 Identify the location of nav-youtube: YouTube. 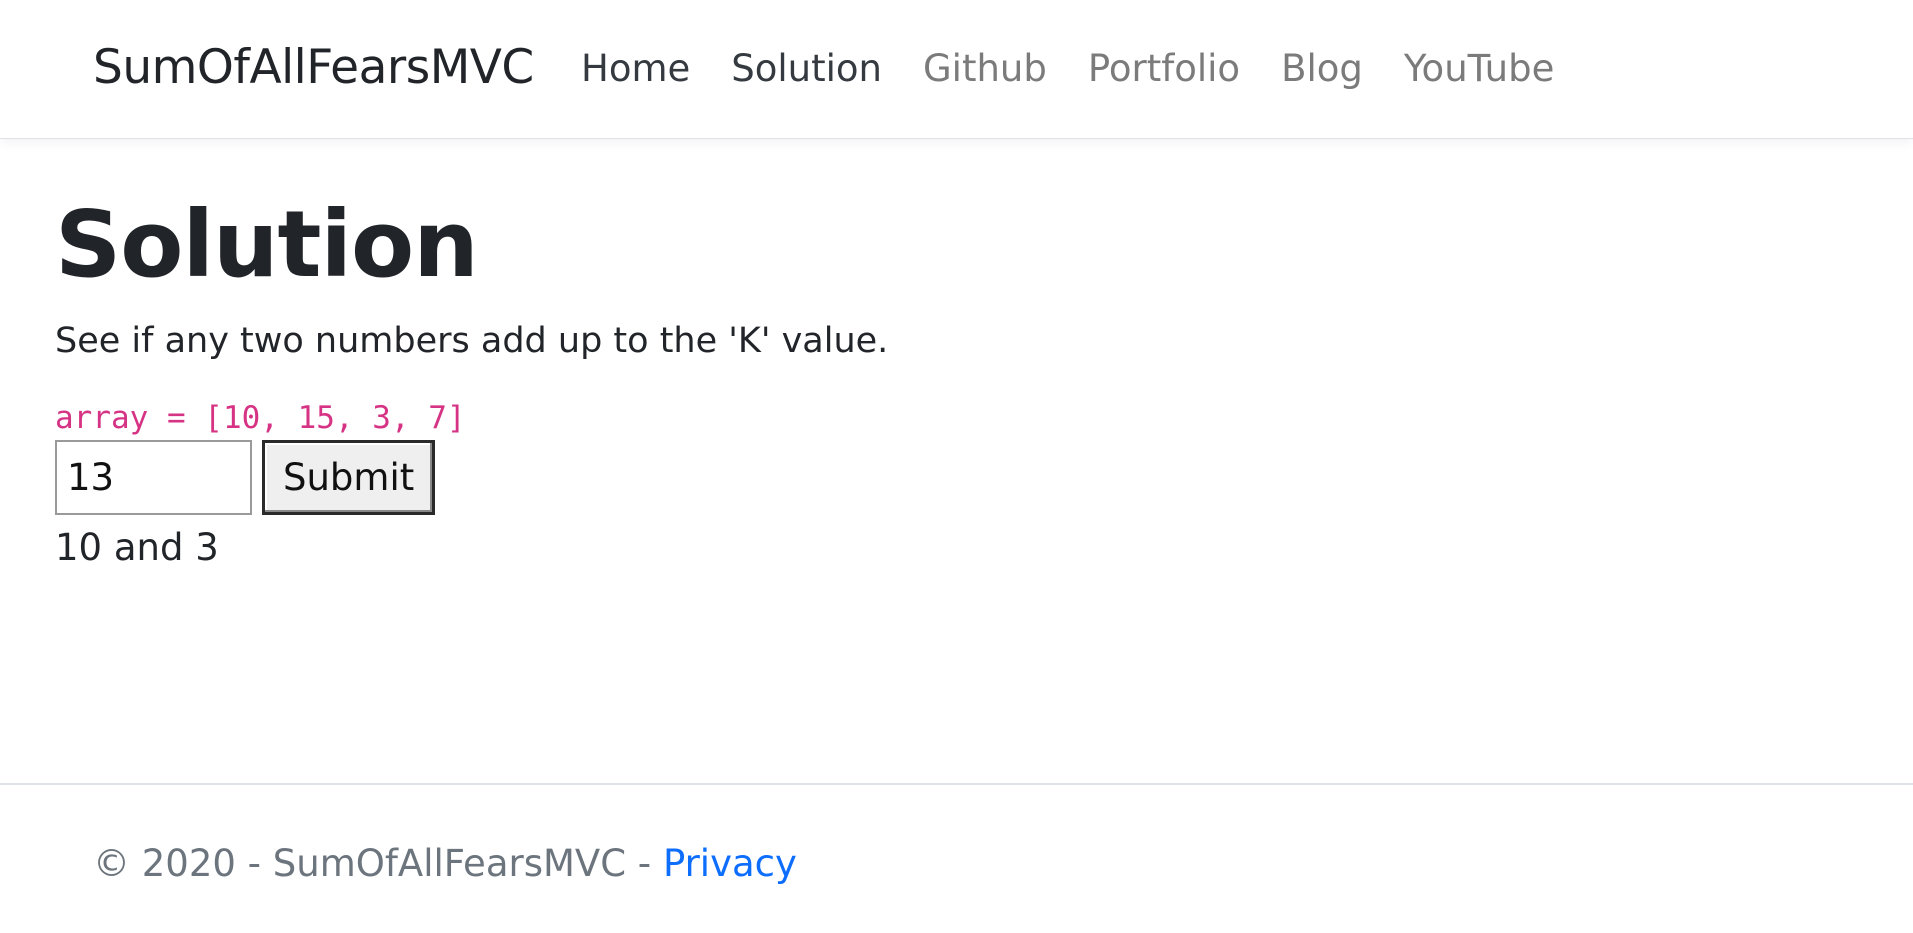
(1479, 69).